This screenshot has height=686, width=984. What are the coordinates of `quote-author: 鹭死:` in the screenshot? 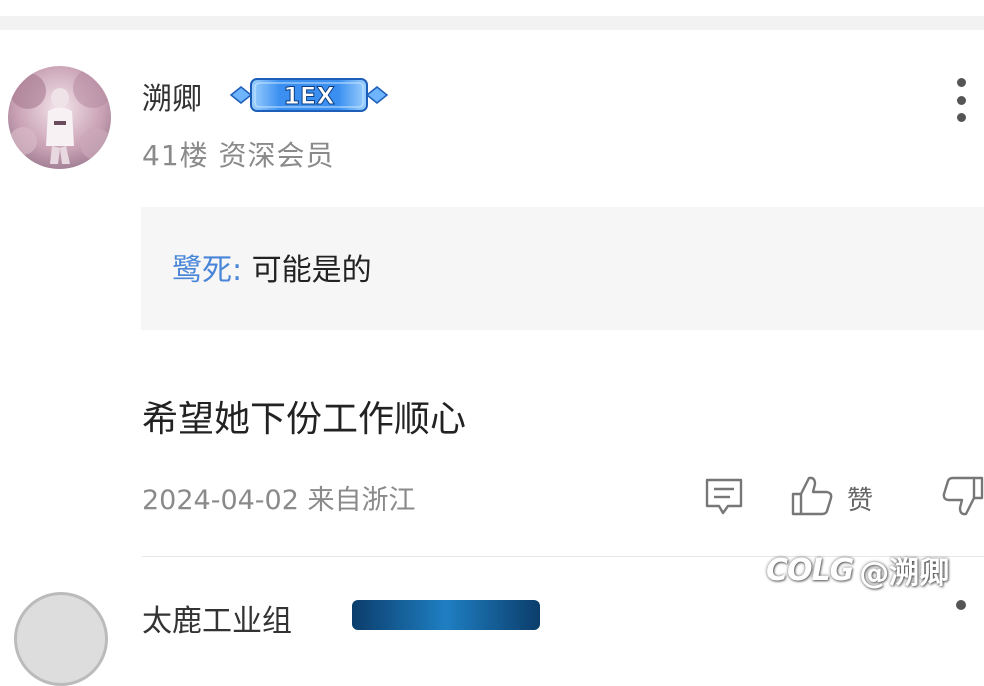 It's located at (207, 270).